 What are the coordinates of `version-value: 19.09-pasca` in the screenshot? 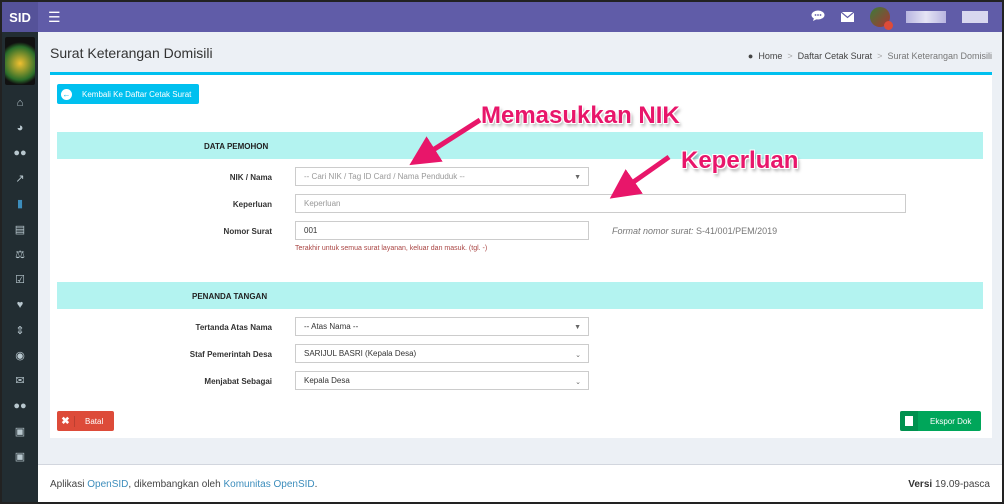 It's located at (962, 484).